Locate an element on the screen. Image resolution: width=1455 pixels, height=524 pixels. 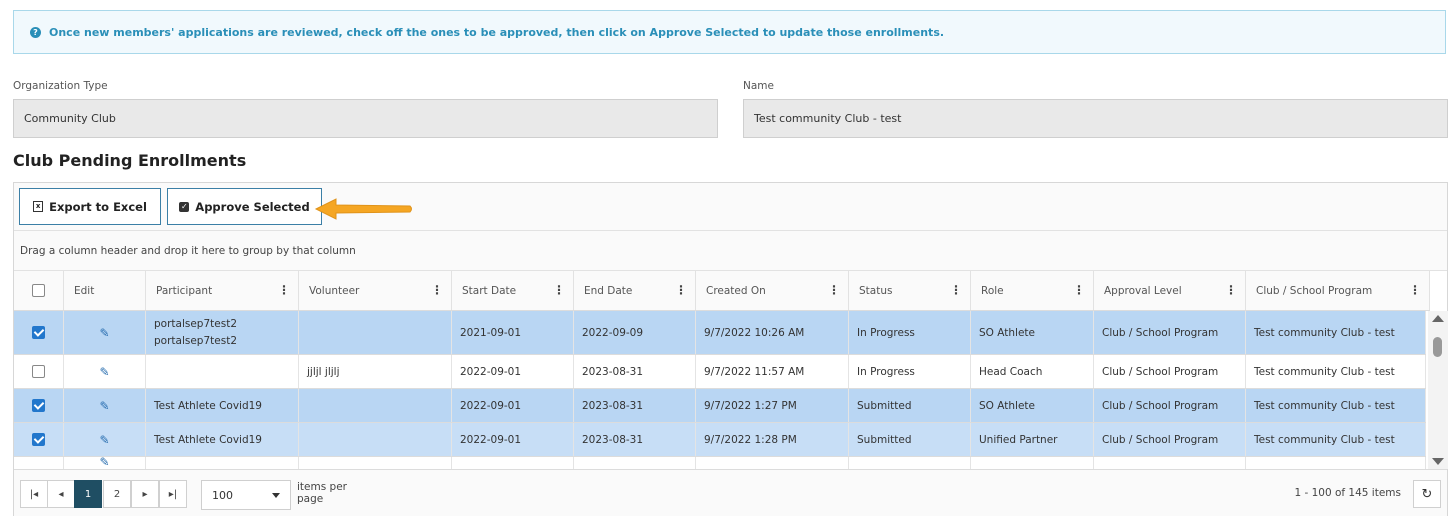
org-type-field: Community Club is located at coordinates (365, 118).